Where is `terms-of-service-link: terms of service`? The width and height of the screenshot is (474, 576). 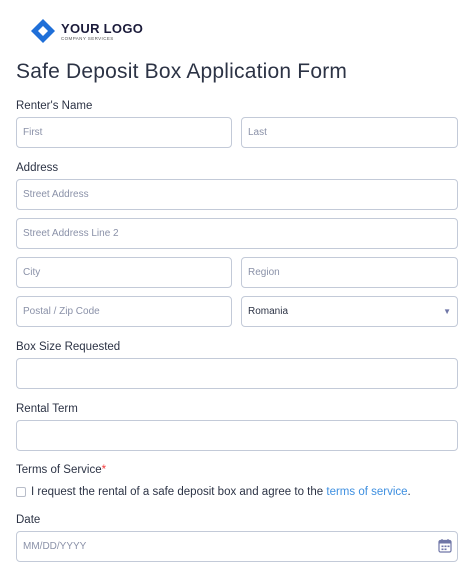
terms-of-service-link: terms of service is located at coordinates (366, 492).